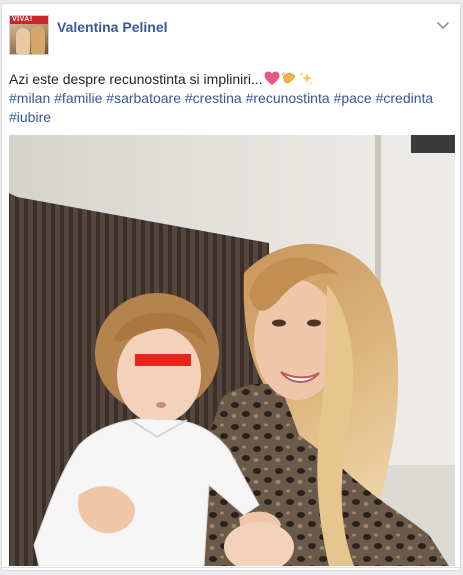 The image size is (463, 575). Describe the element at coordinates (272, 78) in the screenshot. I see `heart-emoji` at that location.